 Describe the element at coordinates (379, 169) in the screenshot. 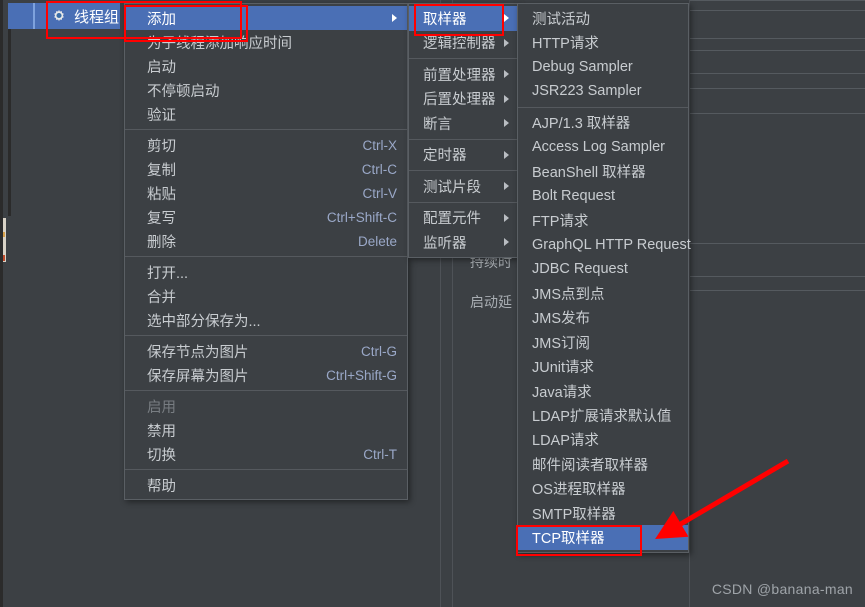

I see `menu-item-shortcut: Ctrl-C` at that location.